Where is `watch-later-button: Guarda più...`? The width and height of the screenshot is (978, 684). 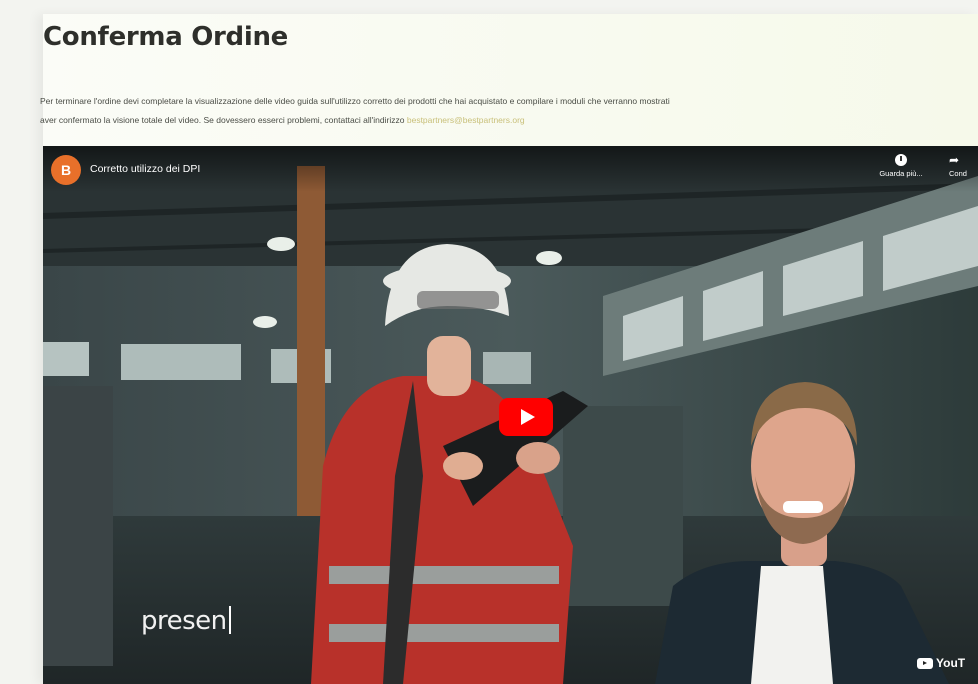
watch-later-button: Guarda più... is located at coordinates (901, 166).